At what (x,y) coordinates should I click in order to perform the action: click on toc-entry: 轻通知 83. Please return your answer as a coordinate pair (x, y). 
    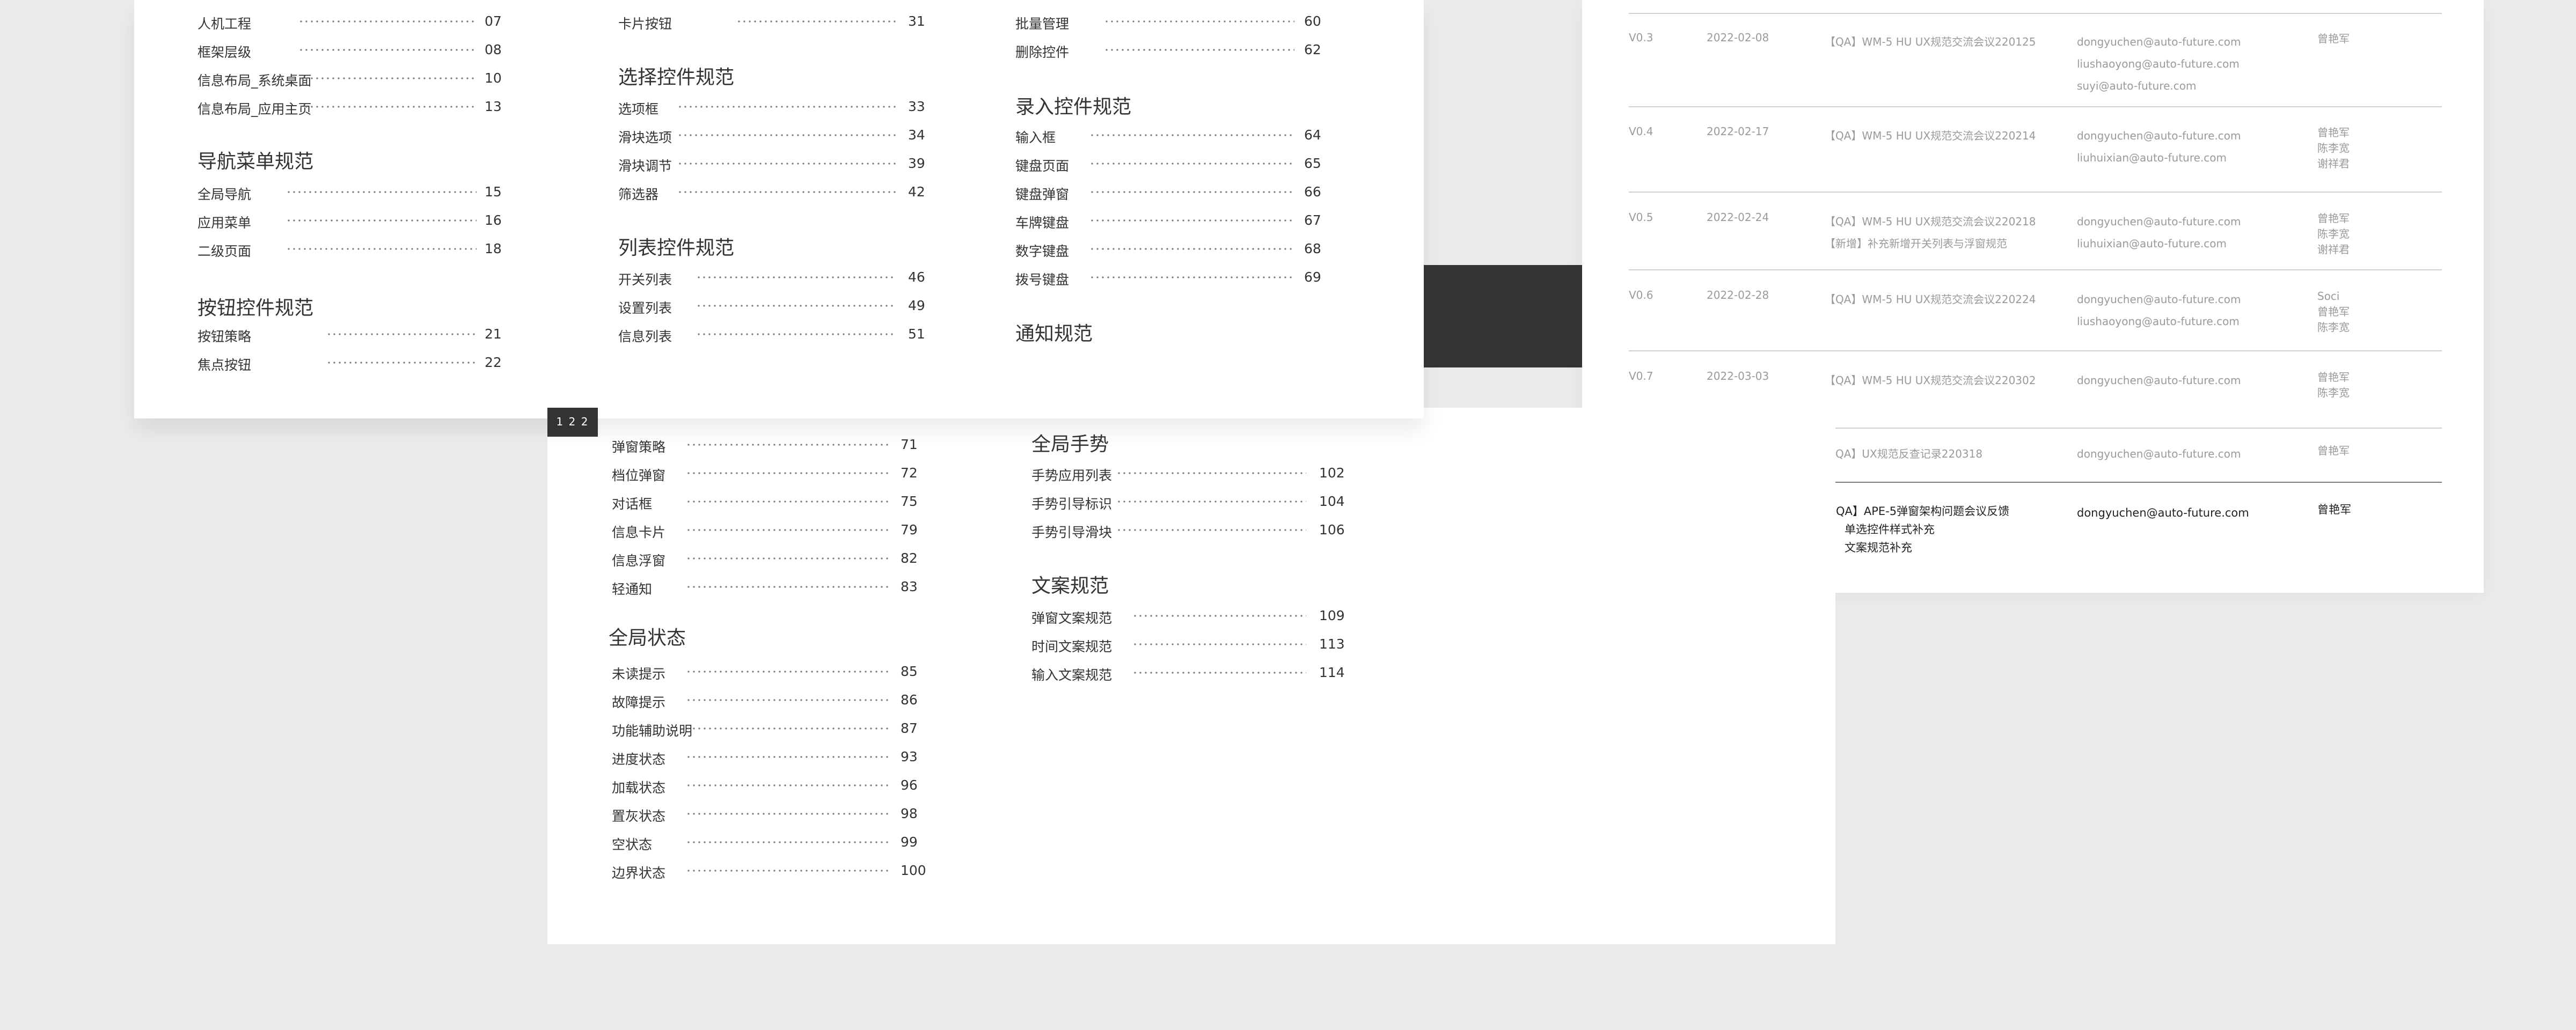
    Looking at the image, I should click on (775, 590).